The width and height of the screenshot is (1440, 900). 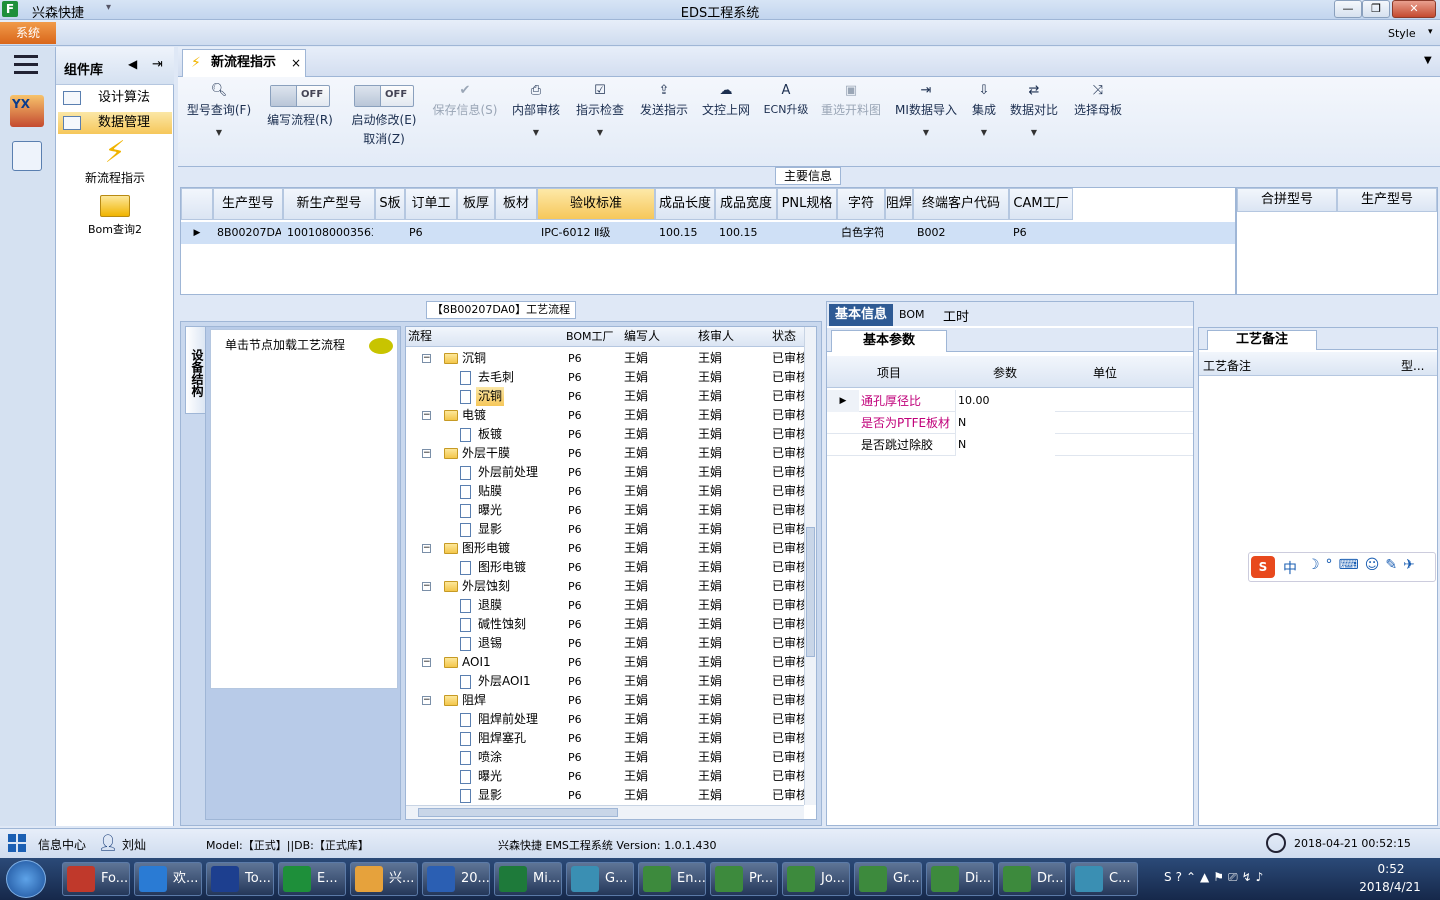 I want to click on col-unit: 单位, so click(x=1105, y=372).